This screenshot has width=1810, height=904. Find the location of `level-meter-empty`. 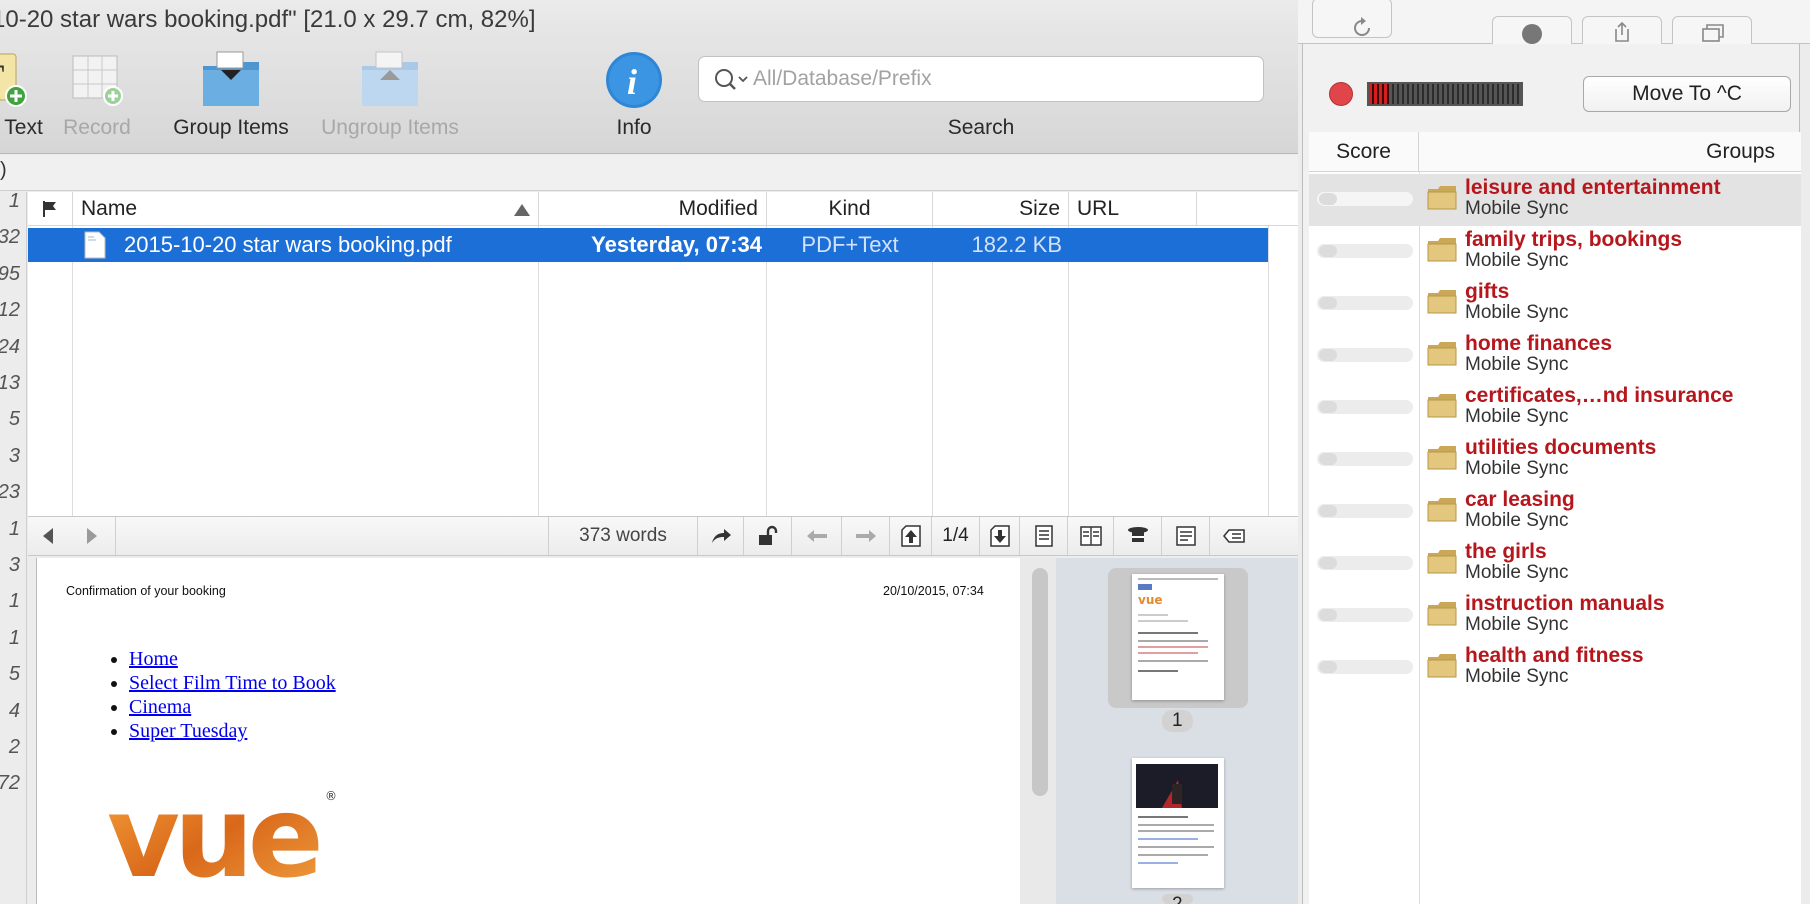

level-meter-empty is located at coordinates (1454, 94).